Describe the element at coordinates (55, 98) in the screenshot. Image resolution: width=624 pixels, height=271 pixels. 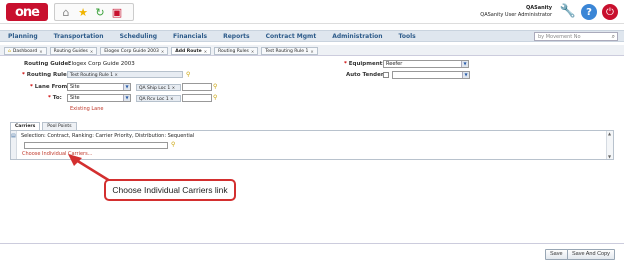
I see `to-label: * To:` at that location.